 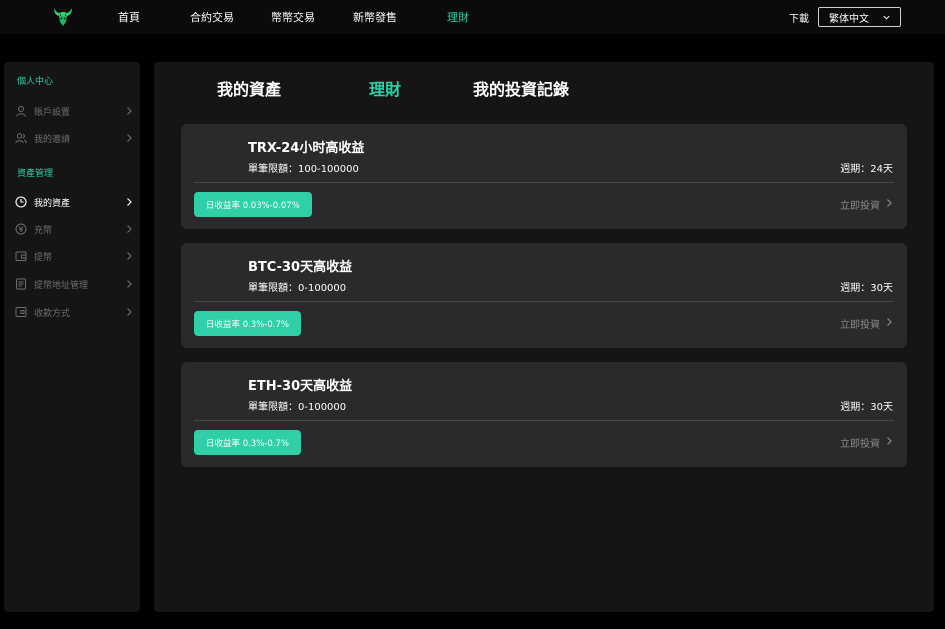 What do you see at coordinates (43, 257) in the screenshot?
I see `sidebar-item-label: 提幣` at bounding box center [43, 257].